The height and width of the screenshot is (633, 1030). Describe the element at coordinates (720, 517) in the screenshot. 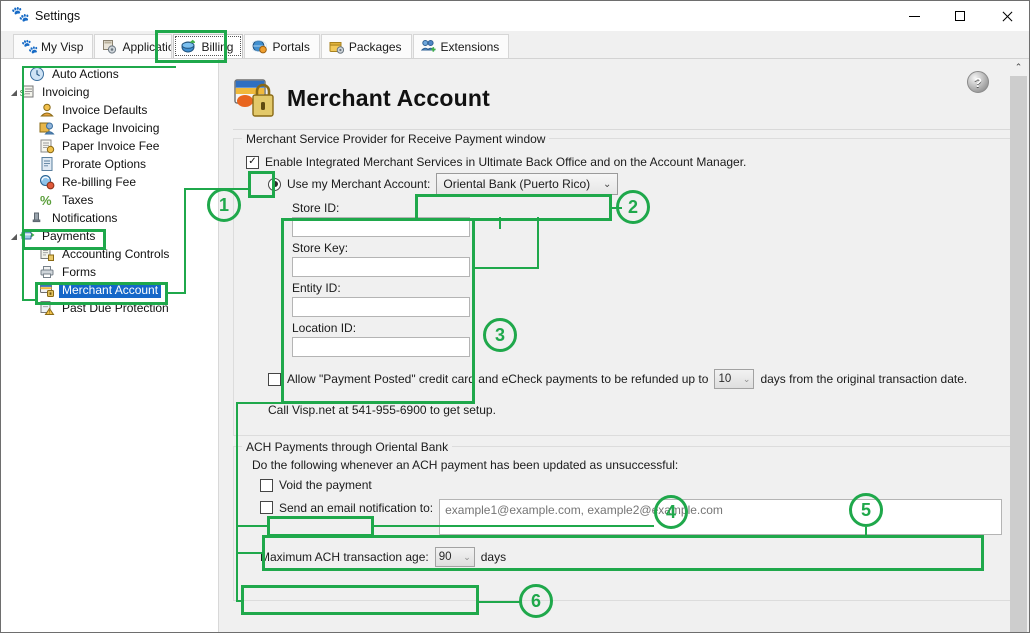

I see `email-recipients-input` at that location.